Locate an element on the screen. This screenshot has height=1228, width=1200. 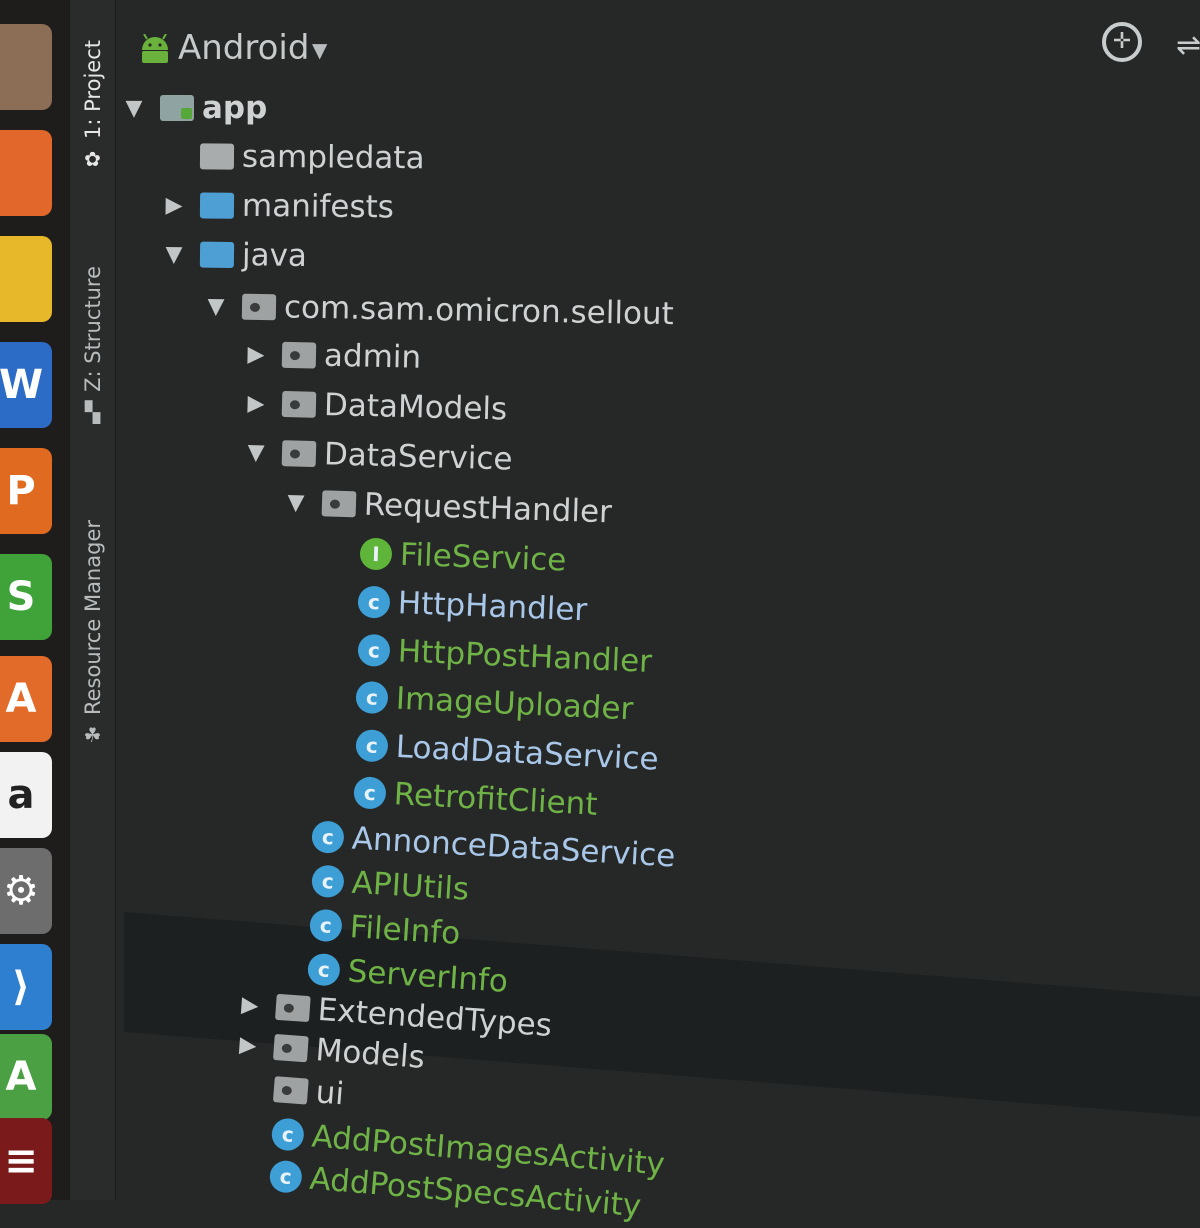
tree-node-label: manifests is located at coordinates (318, 206).